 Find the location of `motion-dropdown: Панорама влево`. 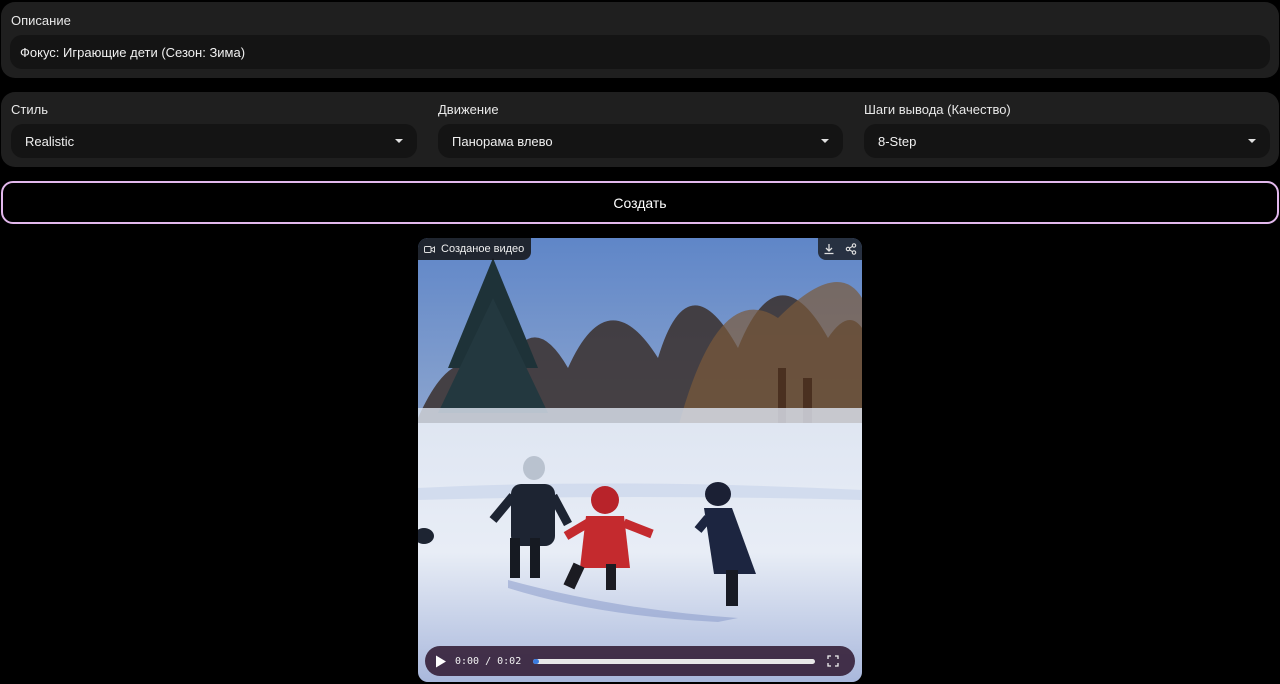

motion-dropdown: Панорама влево is located at coordinates (640, 141).